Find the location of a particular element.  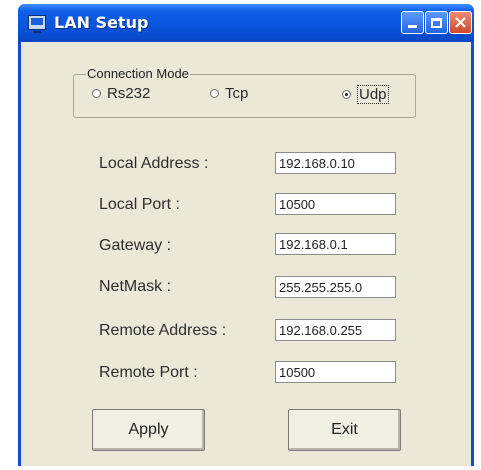

remote-address-label: Remote Address : is located at coordinates (163, 330).